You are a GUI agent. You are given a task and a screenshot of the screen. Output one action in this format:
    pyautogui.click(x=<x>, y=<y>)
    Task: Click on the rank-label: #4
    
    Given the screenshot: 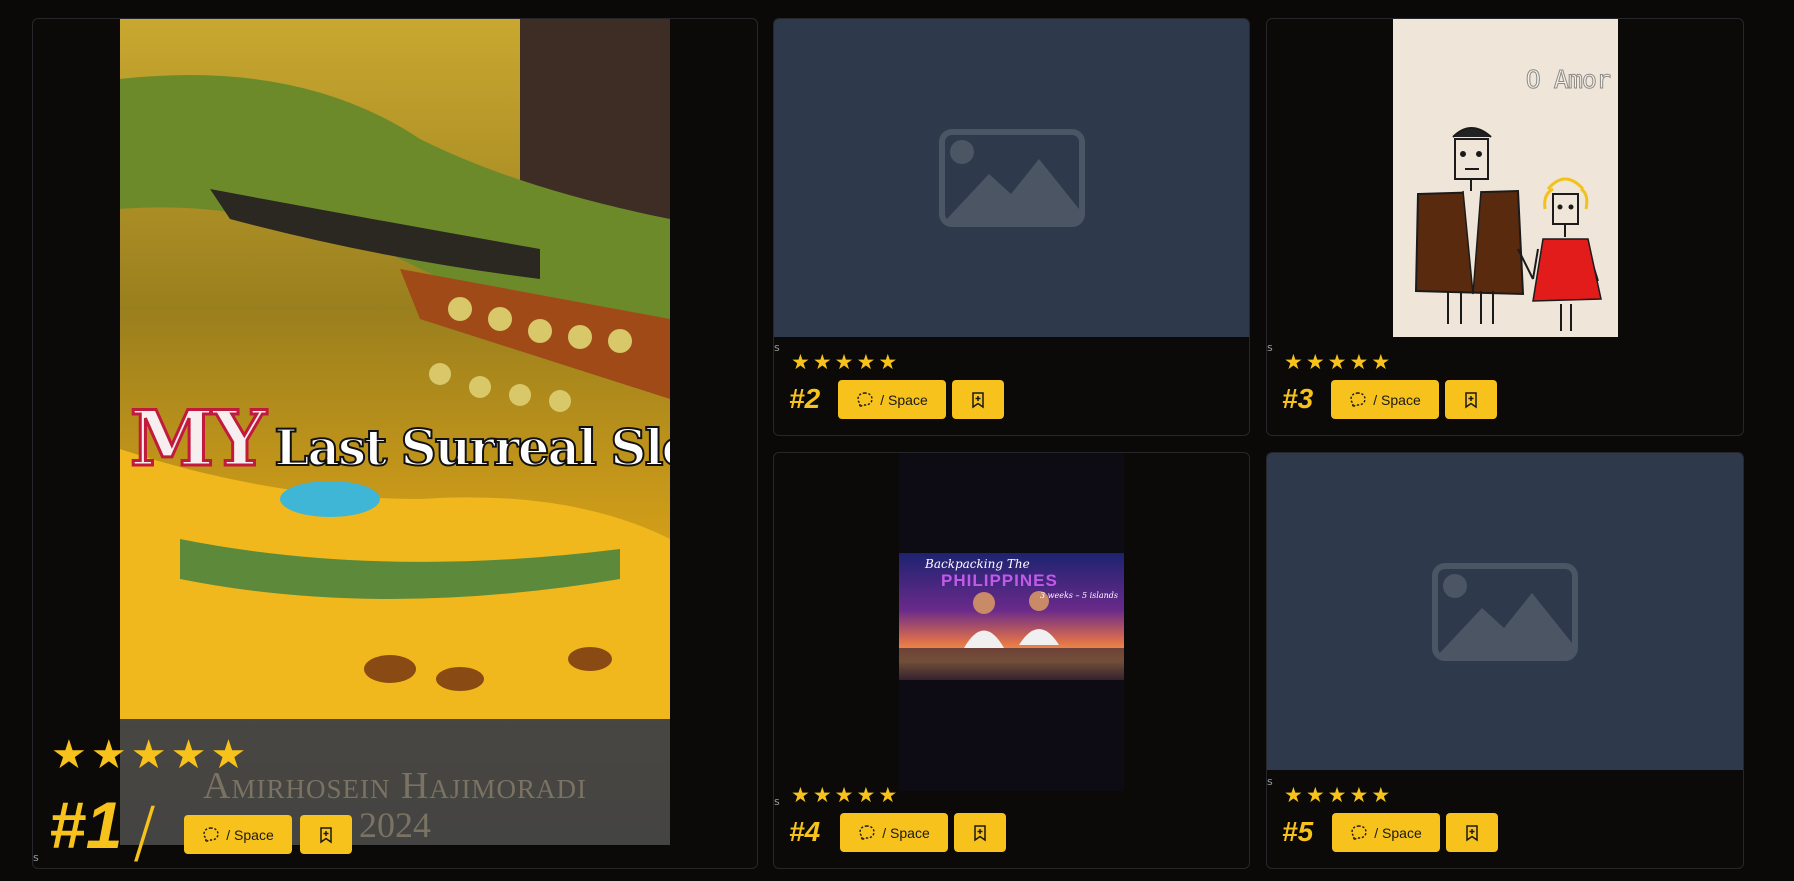 What is the action you would take?
    pyautogui.click(x=805, y=831)
    